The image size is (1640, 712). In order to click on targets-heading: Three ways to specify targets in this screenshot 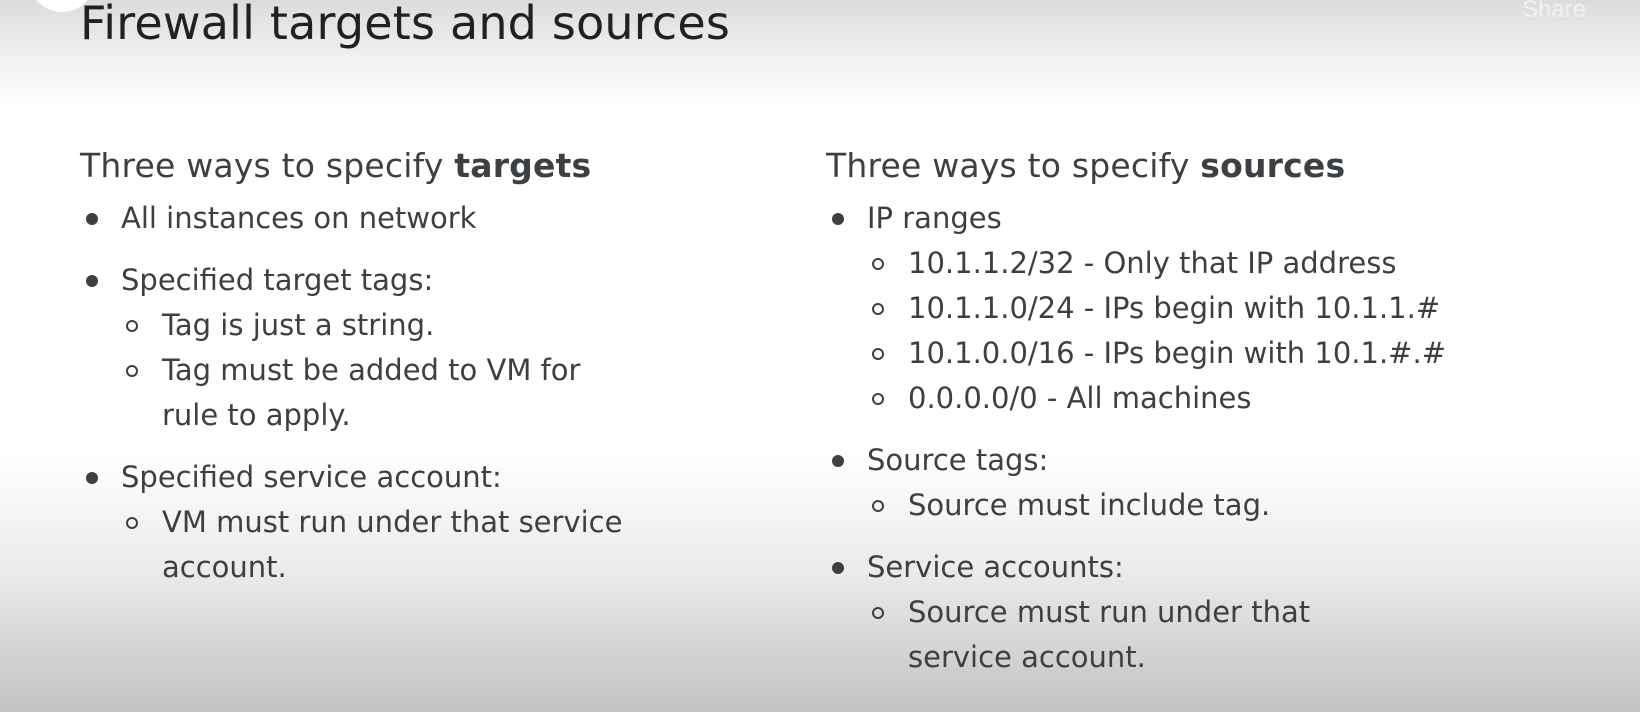, I will do `click(400, 166)`.